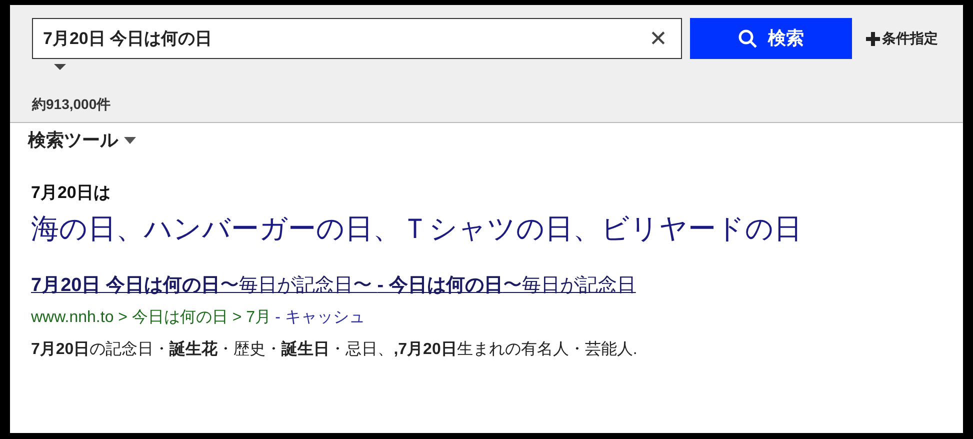 The height and width of the screenshot is (439, 973). I want to click on search-tools-dropdown: 検索ツール, so click(82, 140).